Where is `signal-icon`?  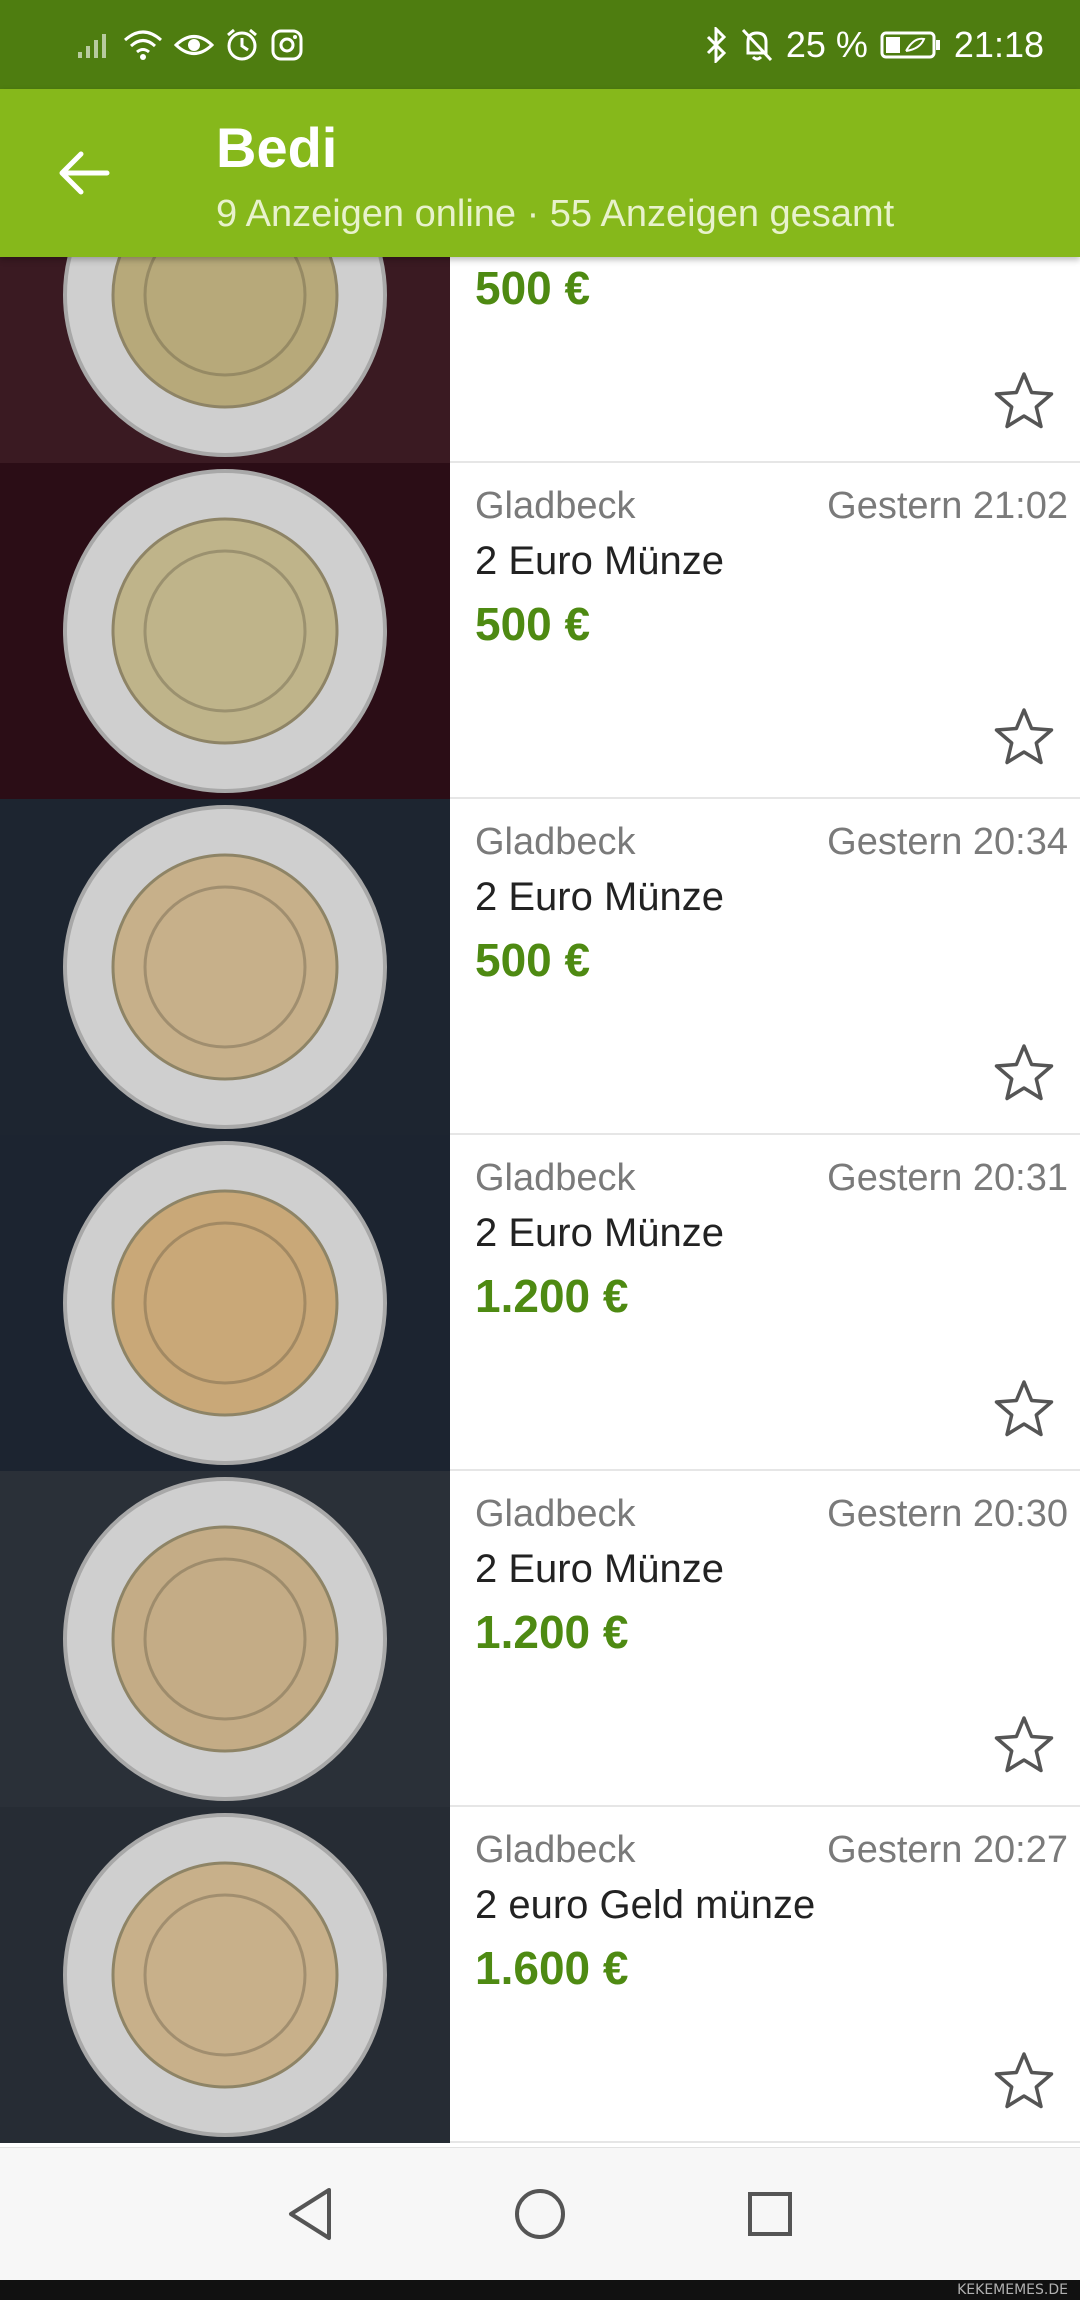 signal-icon is located at coordinates (94, 45).